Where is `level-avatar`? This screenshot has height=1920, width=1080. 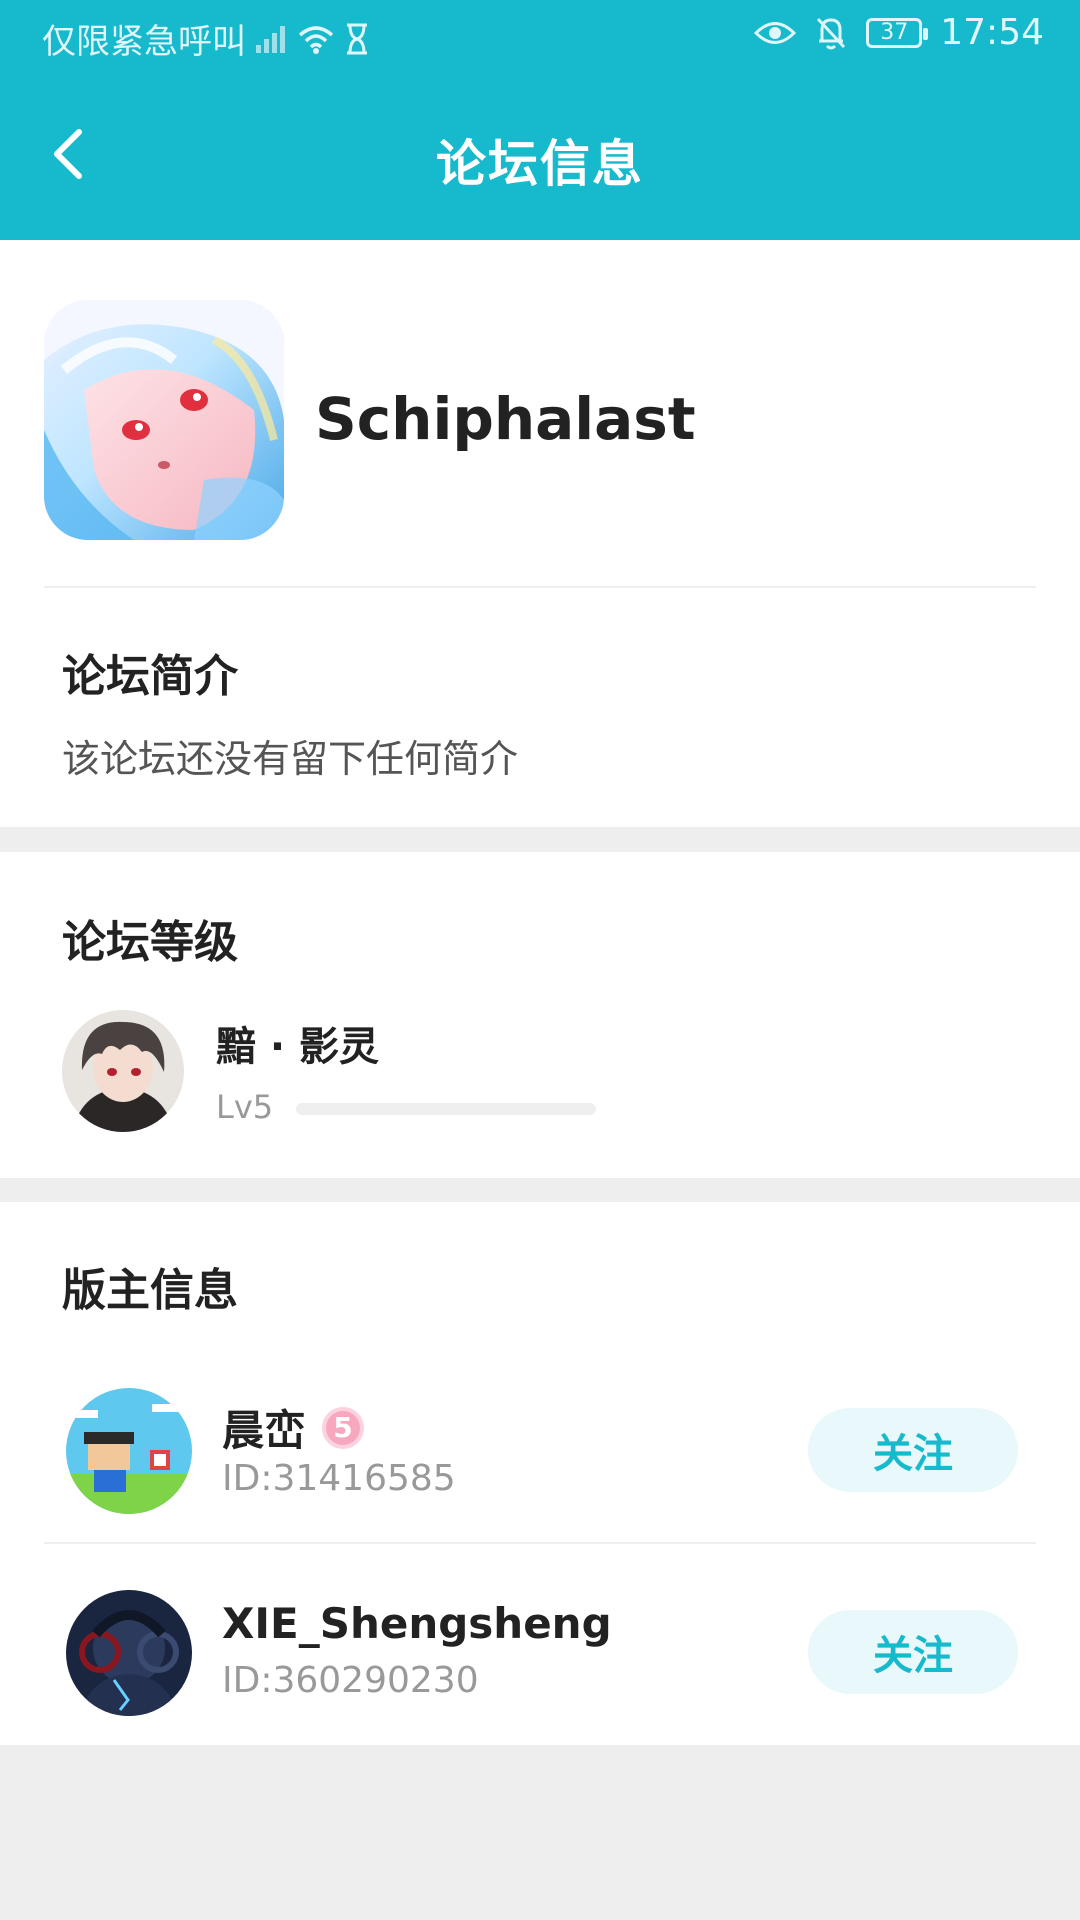 level-avatar is located at coordinates (123, 1071).